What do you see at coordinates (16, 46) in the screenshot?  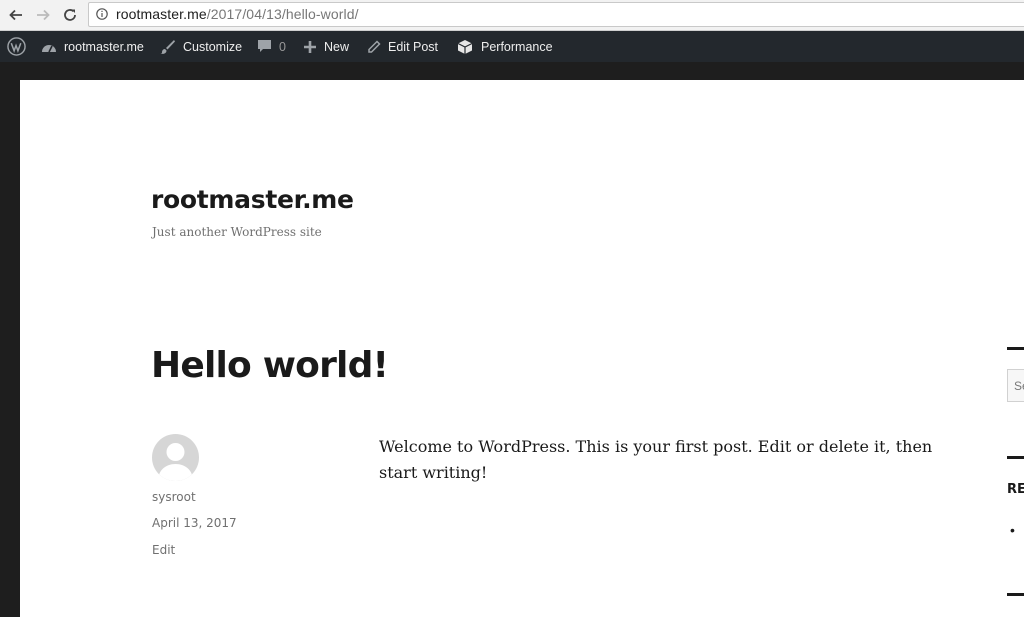 I see `wordpress-logo-icon` at bounding box center [16, 46].